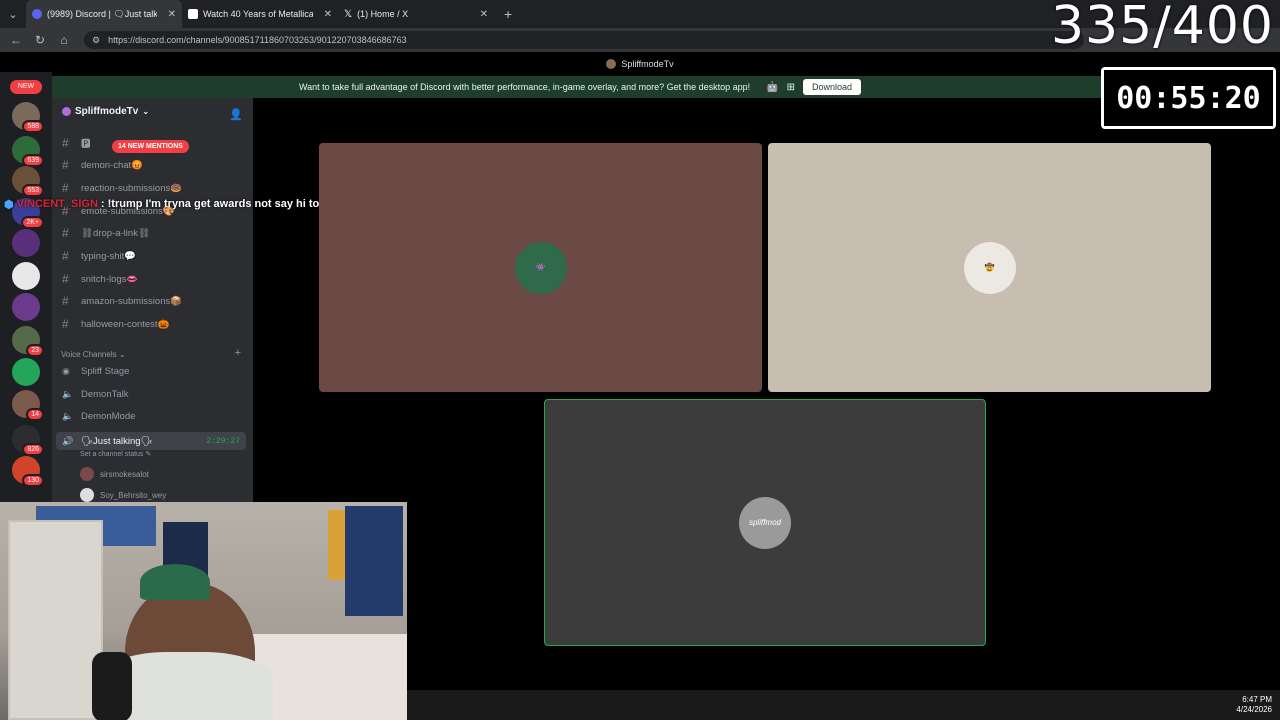 Image resolution: width=1280 pixels, height=720 pixels. I want to click on call-tile: 🤠, so click(989, 267).